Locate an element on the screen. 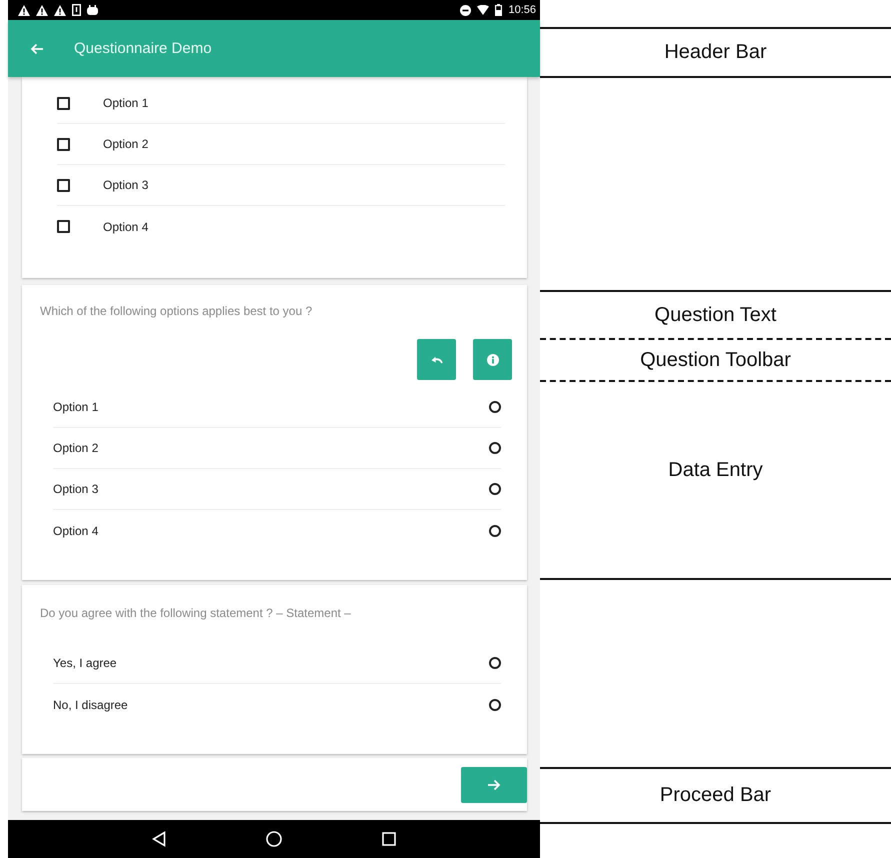 This screenshot has width=891, height=858. minus-circle-icon is located at coordinates (466, 10).